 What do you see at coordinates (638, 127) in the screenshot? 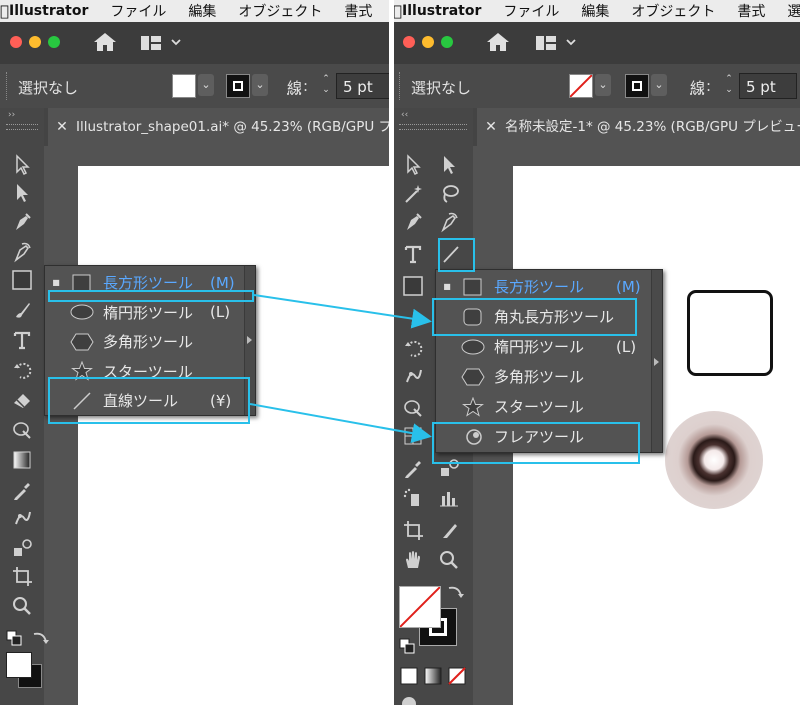
I see `document-tab: ✕ 名称未設定-1* @ 45.23% (RGB/GPU プレビュー)` at bounding box center [638, 127].